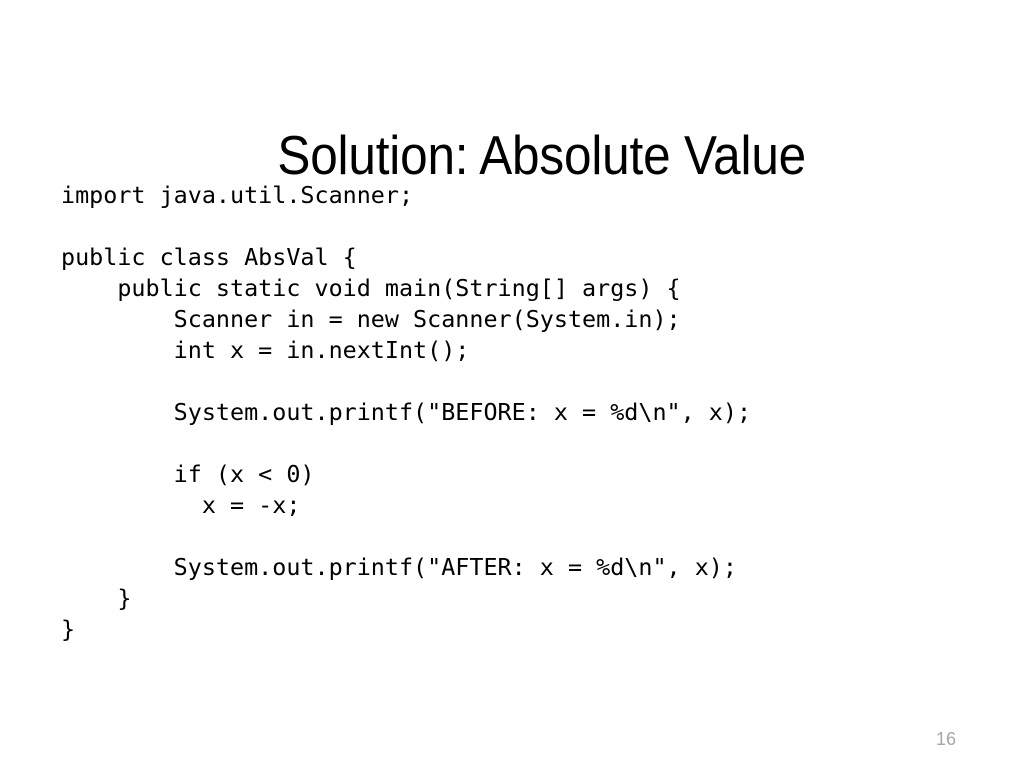 Image resolution: width=1024 pixels, height=768 pixels. What do you see at coordinates (946, 739) in the screenshot?
I see `page-number: 16` at bounding box center [946, 739].